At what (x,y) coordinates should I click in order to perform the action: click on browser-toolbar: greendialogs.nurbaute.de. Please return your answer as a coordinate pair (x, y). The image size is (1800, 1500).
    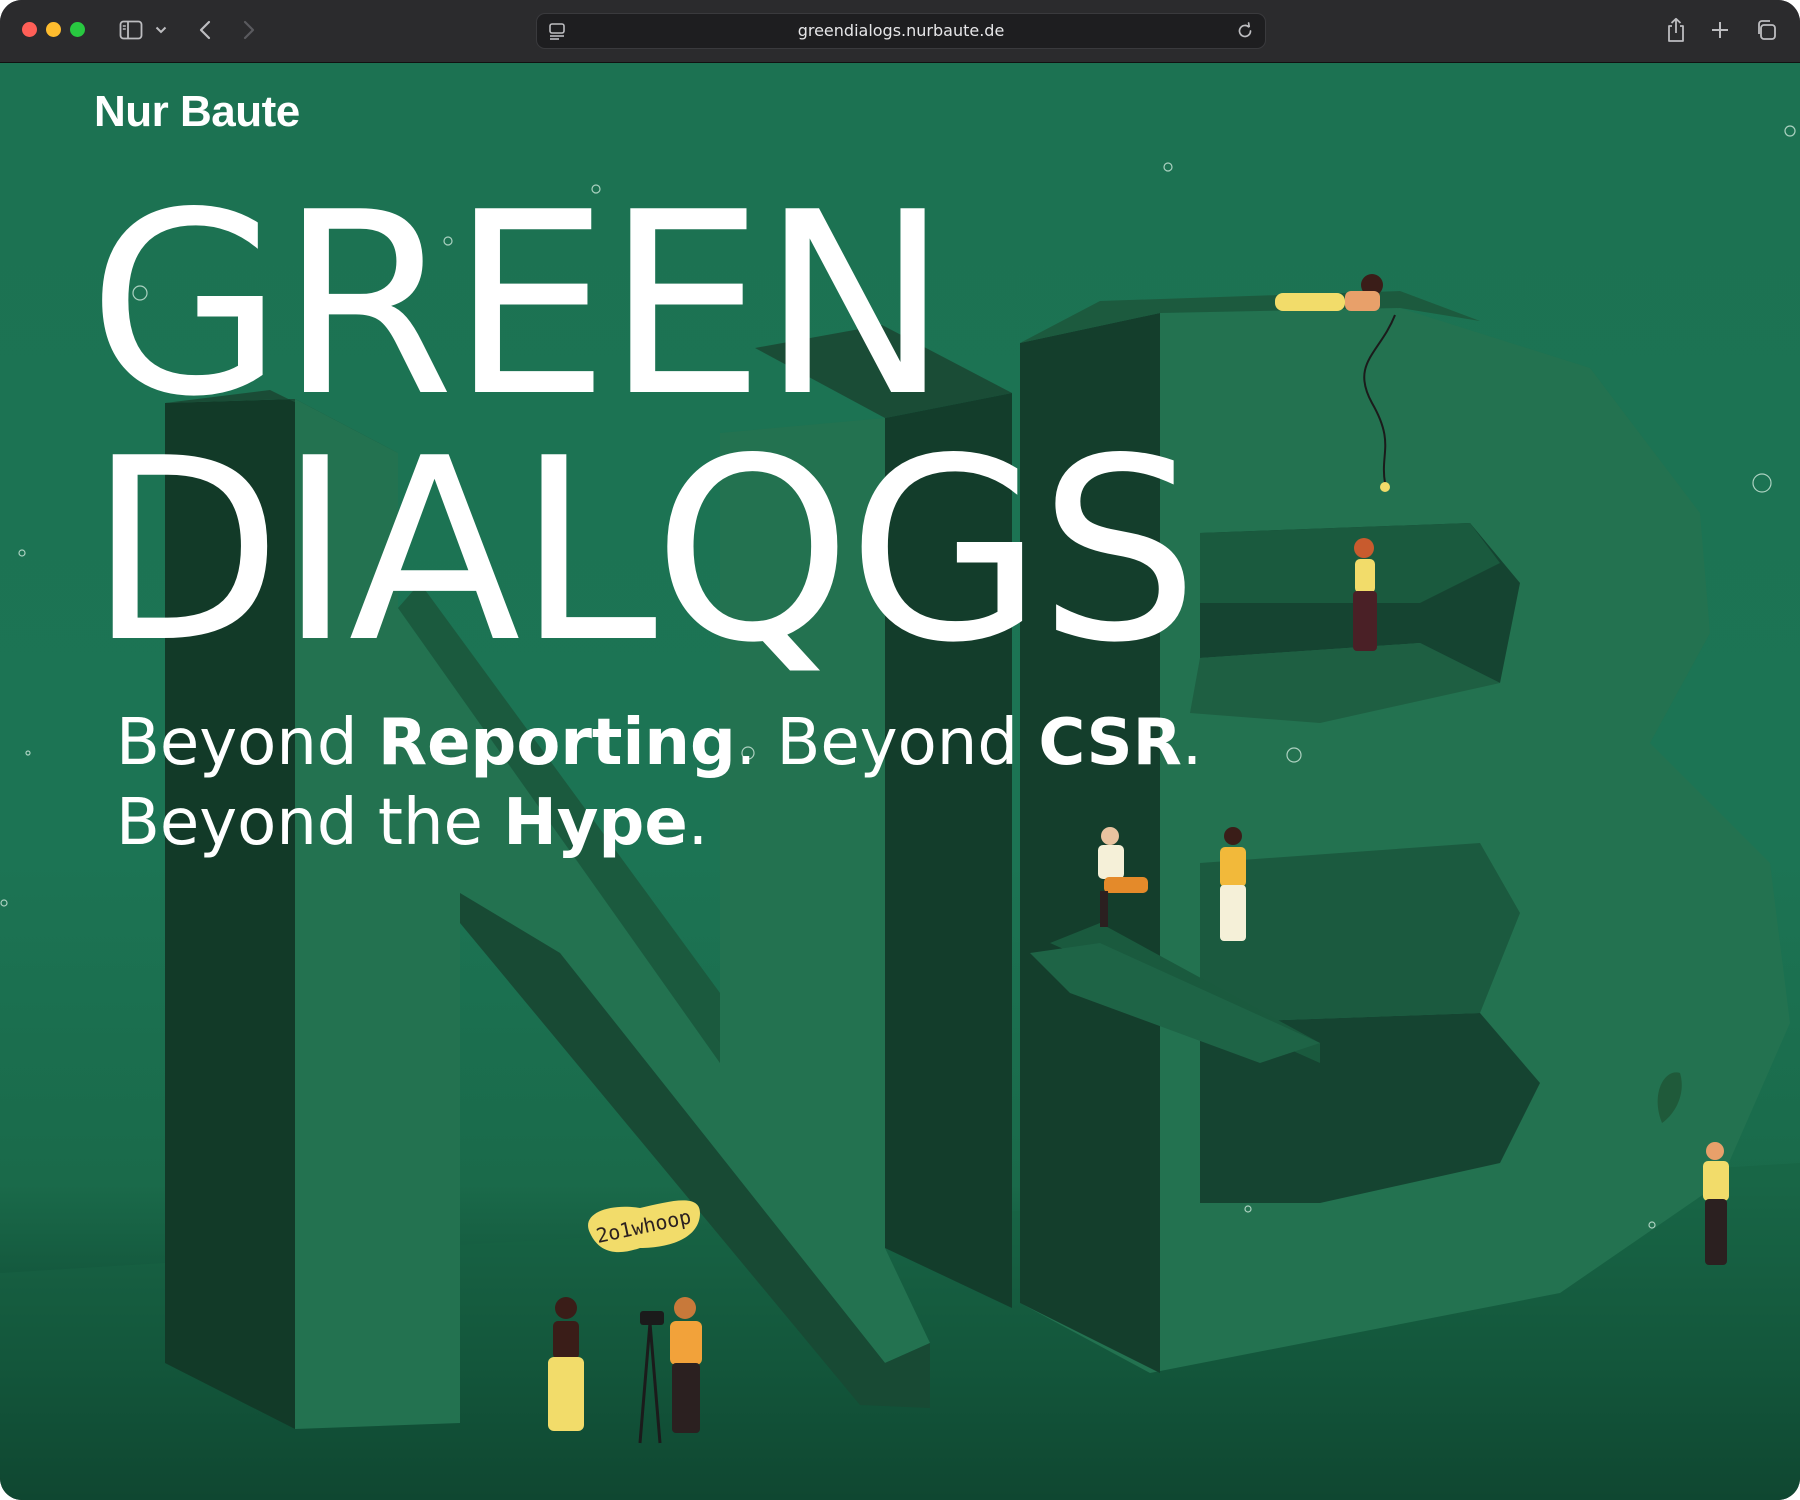
    Looking at the image, I should click on (900, 31).